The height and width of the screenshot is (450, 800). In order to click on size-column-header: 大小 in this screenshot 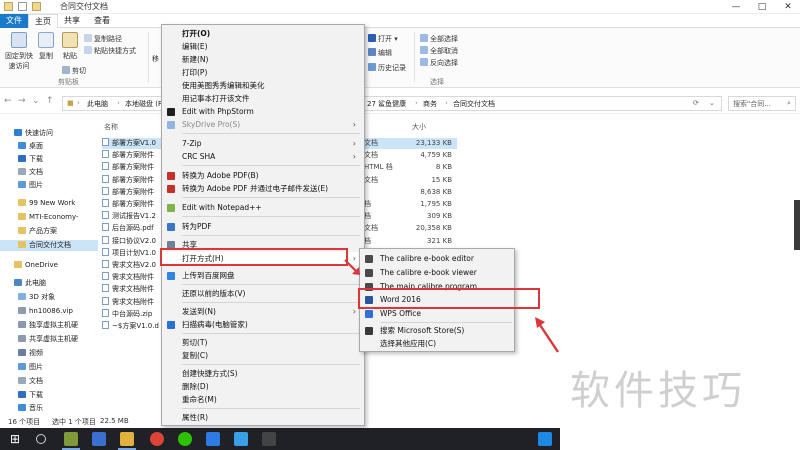, I will do `click(419, 127)`.